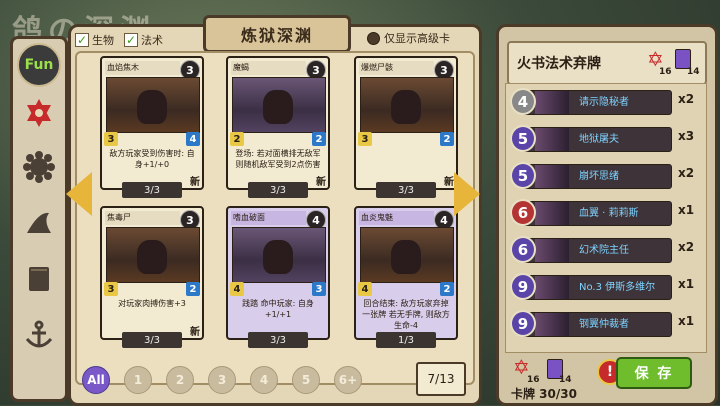 The image size is (720, 406). What do you see at coordinates (39, 65) in the screenshot?
I see `fun-logo: Fun` at bounding box center [39, 65].